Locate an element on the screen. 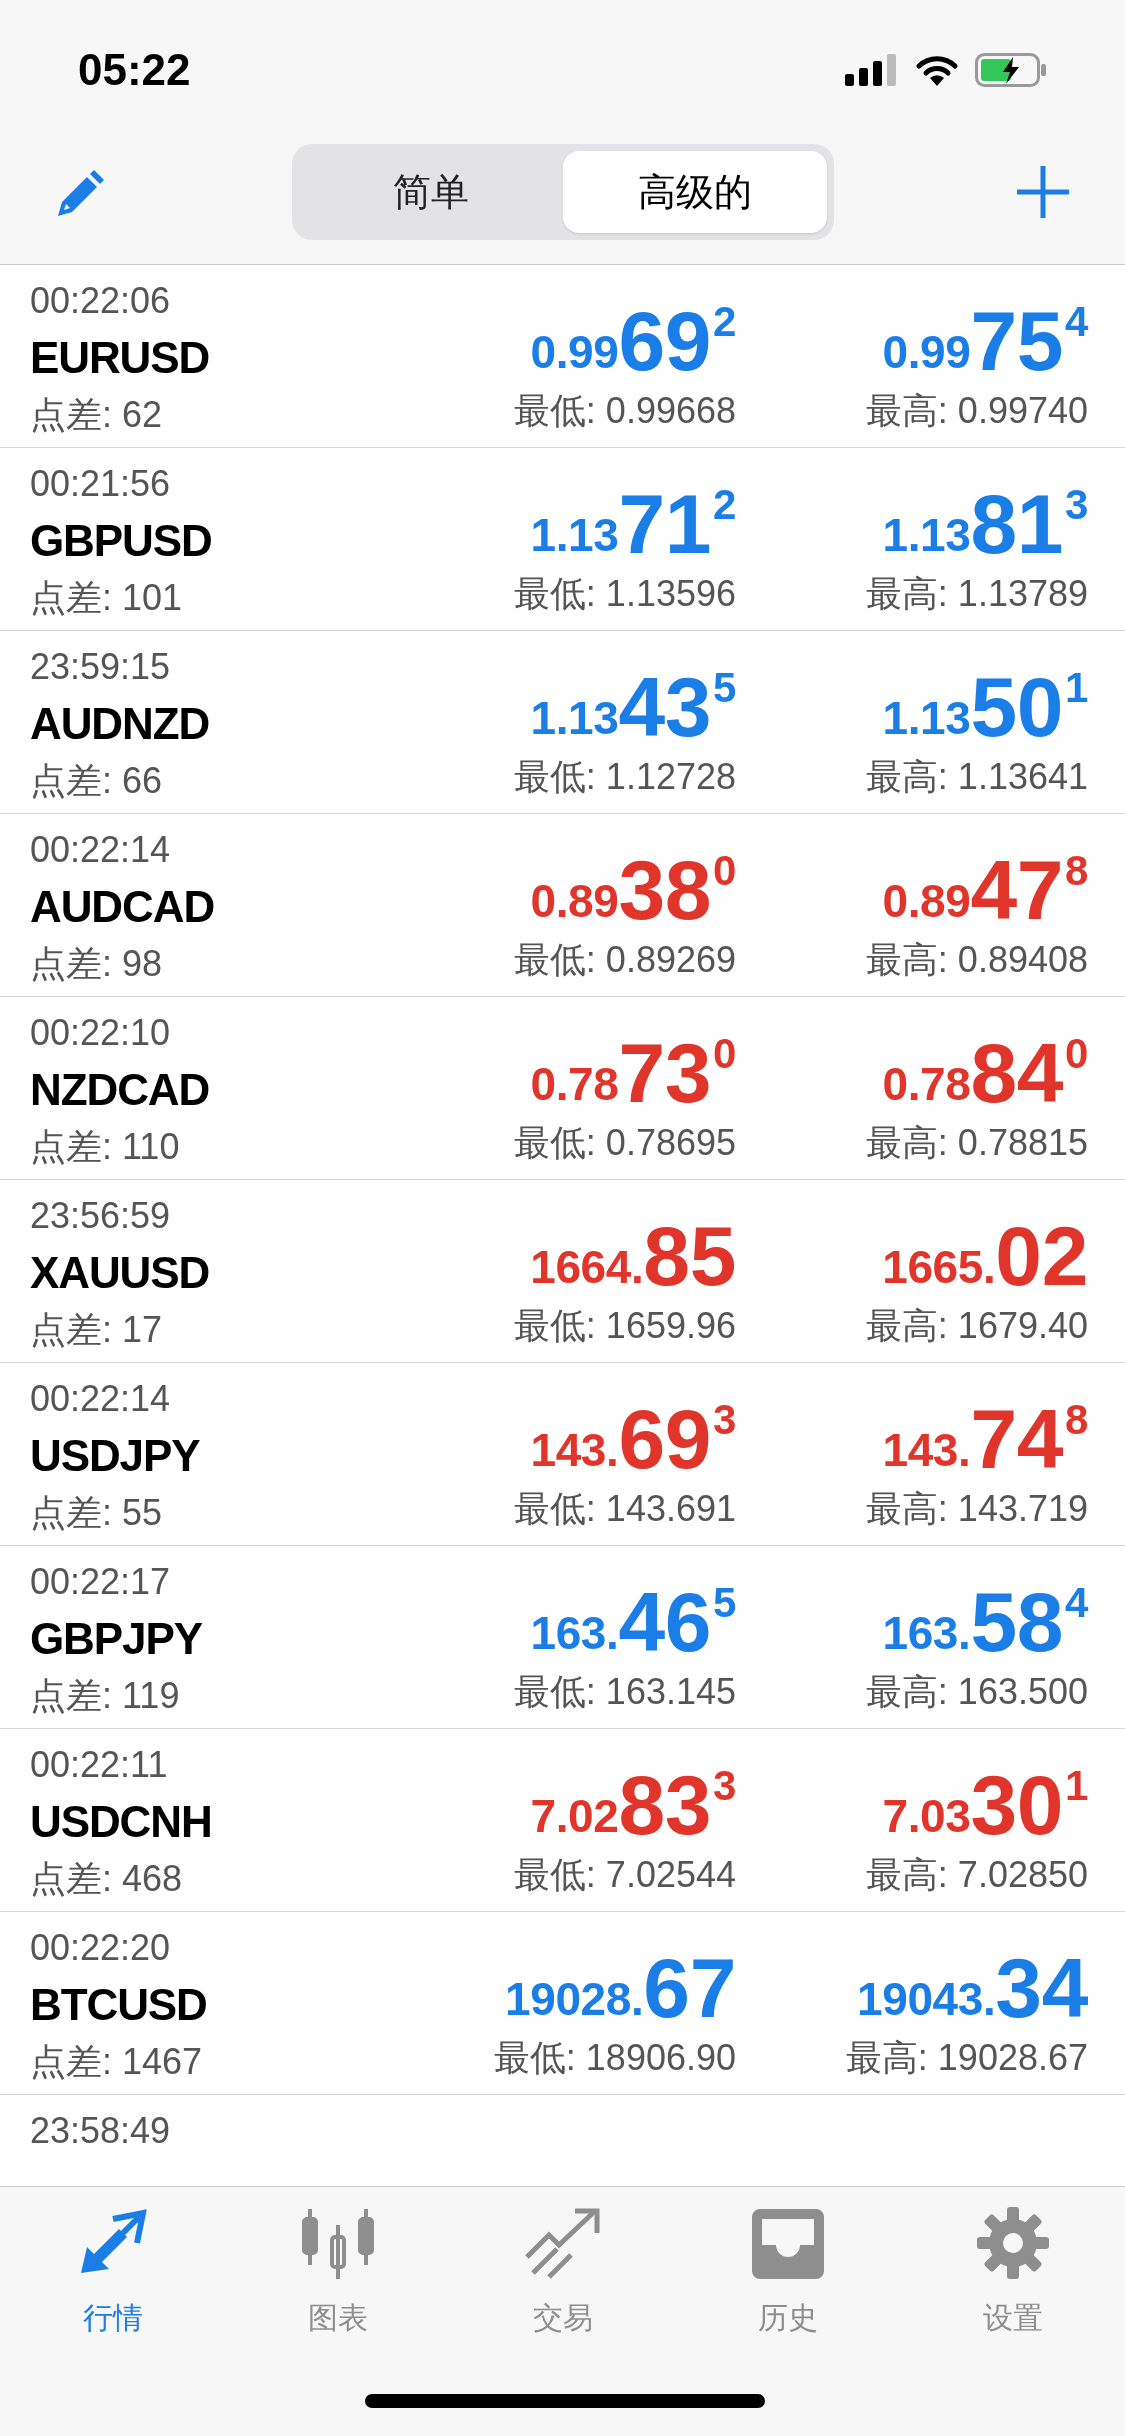 The height and width of the screenshot is (2436, 1125). high-price: 最高: 163.500 is located at coordinates (976, 1692).